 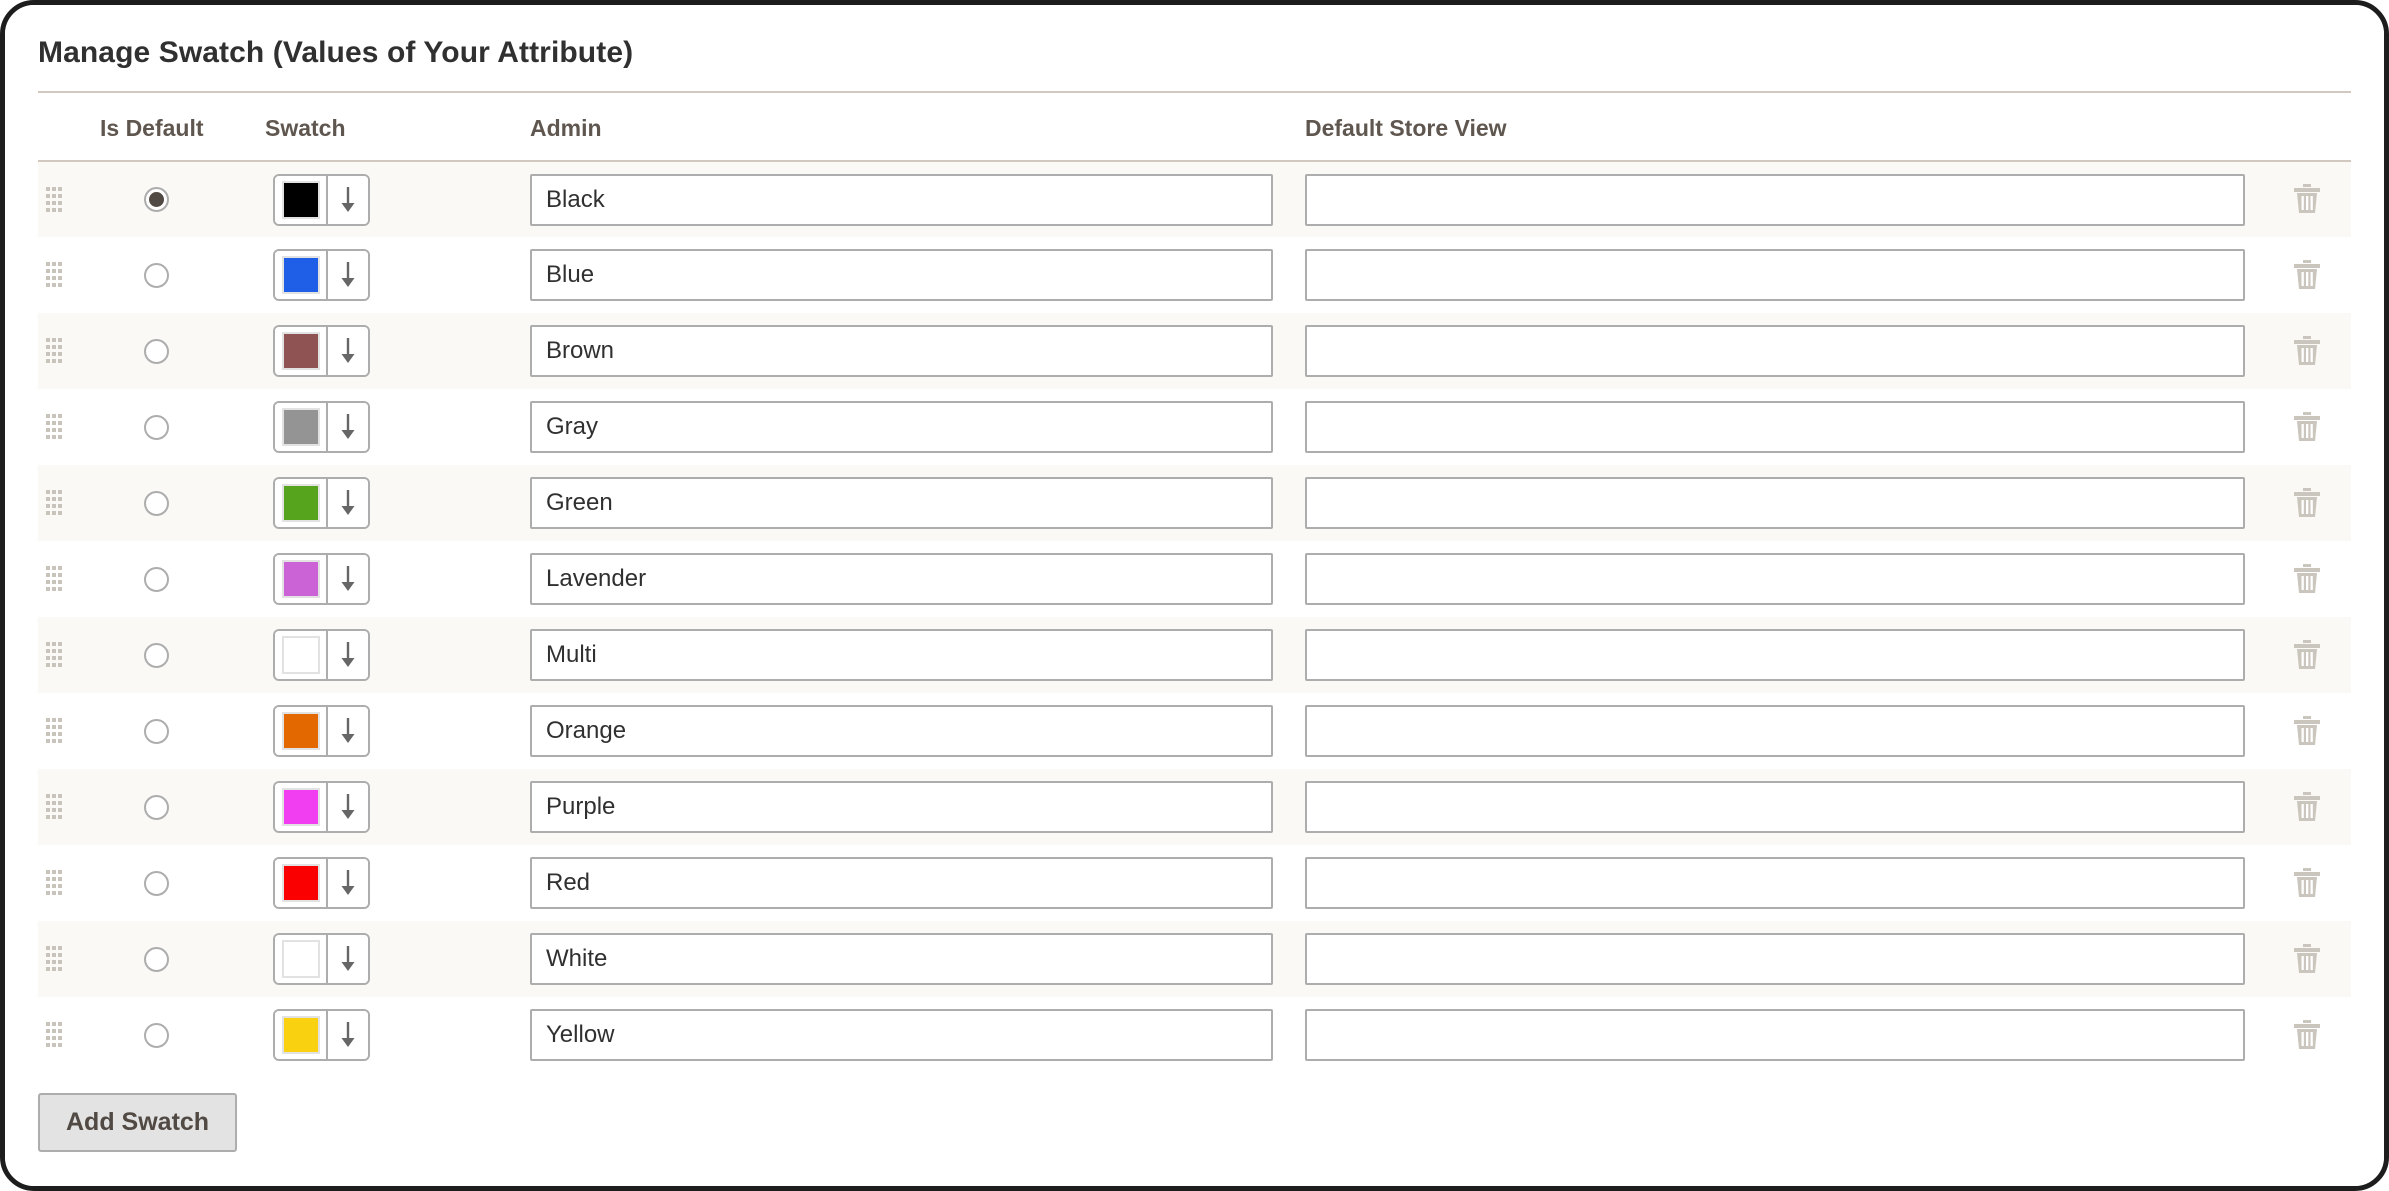 What do you see at coordinates (69, 655) in the screenshot?
I see `row-drag-cell` at bounding box center [69, 655].